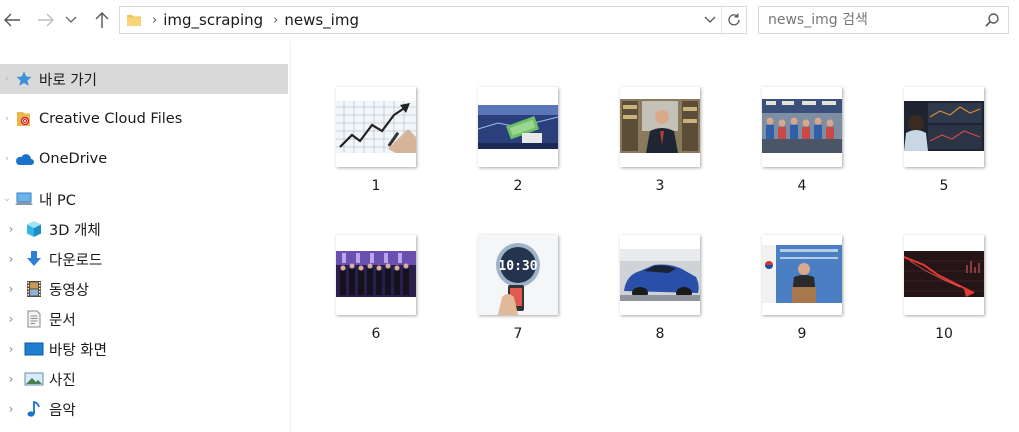  I want to click on address-toolbar: › img_scraping › news_img, so click(509, 21).